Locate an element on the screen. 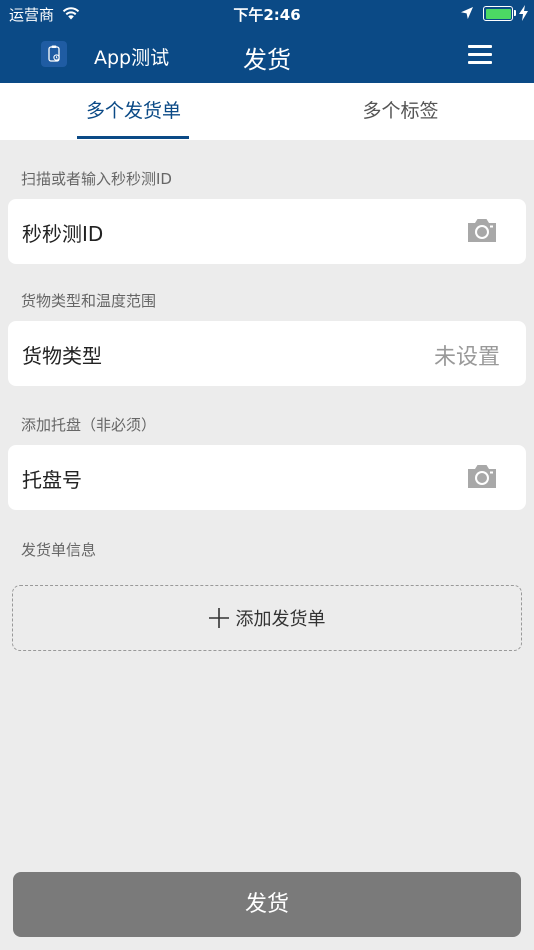 This screenshot has height=950, width=534. plus-icon is located at coordinates (218, 618).